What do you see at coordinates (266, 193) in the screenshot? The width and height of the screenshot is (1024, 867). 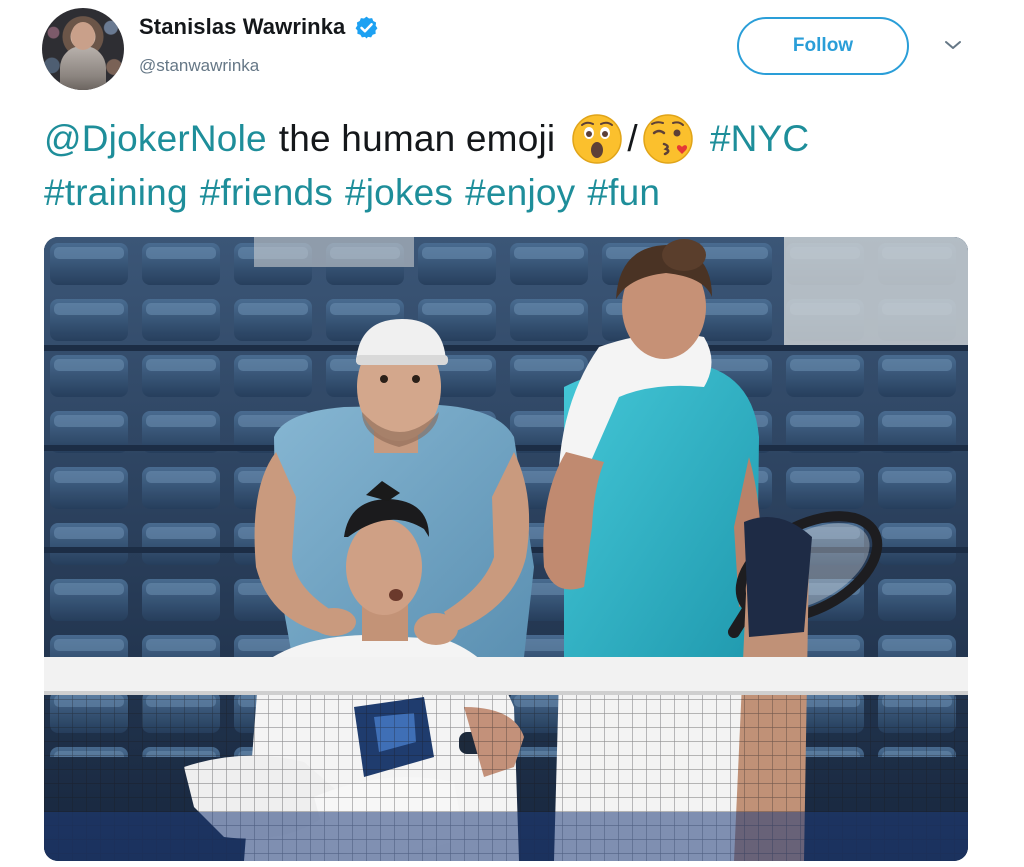 I see `hashtag-link: #friends` at bounding box center [266, 193].